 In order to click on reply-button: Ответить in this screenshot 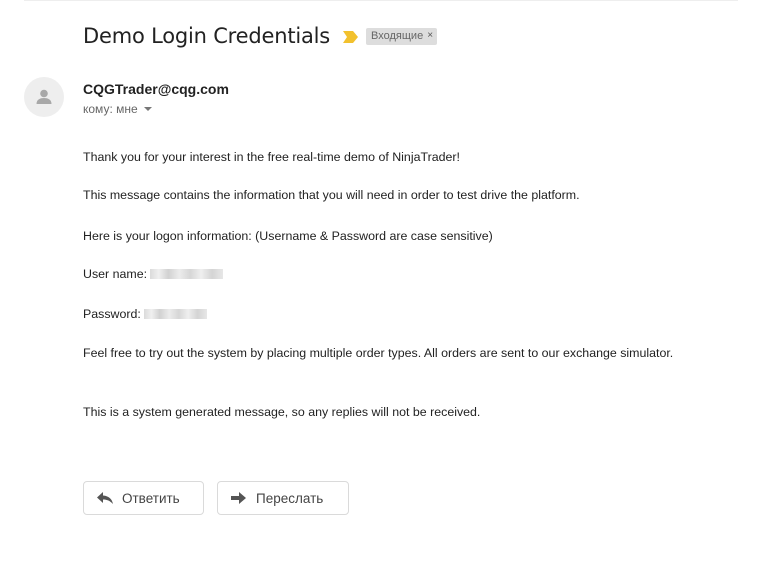, I will do `click(143, 498)`.